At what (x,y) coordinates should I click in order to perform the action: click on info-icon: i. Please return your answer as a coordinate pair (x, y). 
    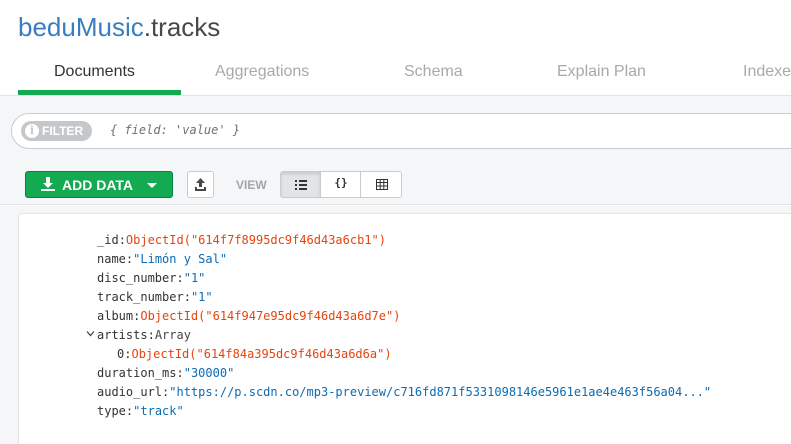
    Looking at the image, I should click on (32, 131).